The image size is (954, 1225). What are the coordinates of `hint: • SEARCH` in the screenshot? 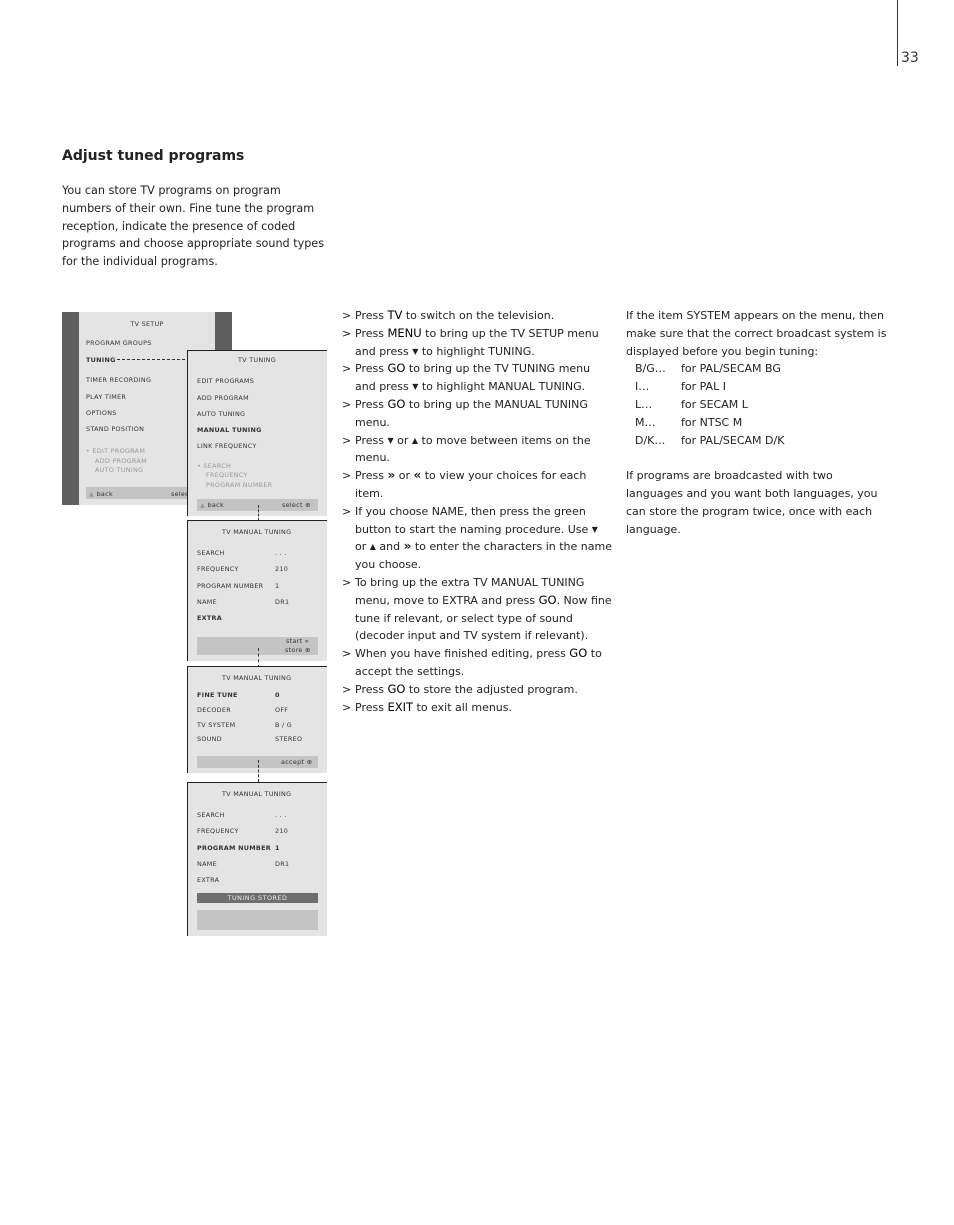 It's located at (214, 466).